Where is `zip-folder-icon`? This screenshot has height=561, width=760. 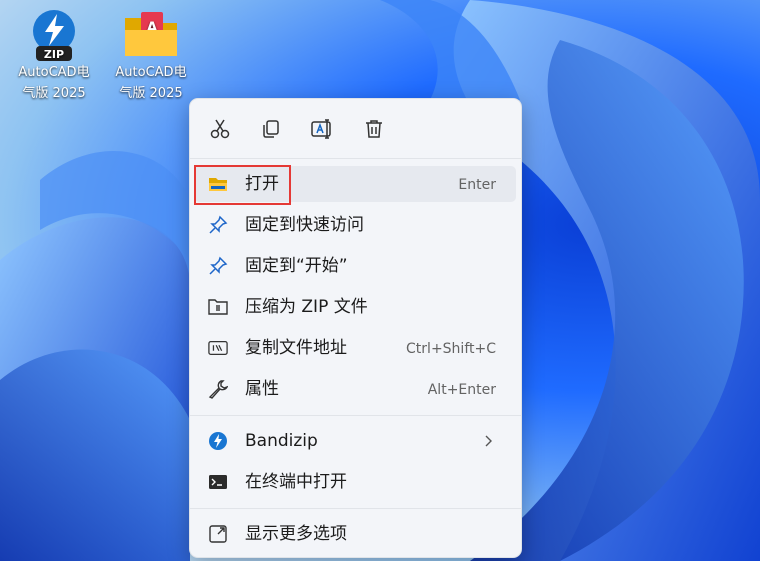
zip-folder-icon is located at coordinates (218, 307).